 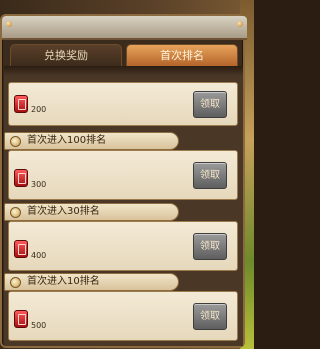 What do you see at coordinates (9, 24) in the screenshot?
I see `corner-ornament-left` at bounding box center [9, 24].